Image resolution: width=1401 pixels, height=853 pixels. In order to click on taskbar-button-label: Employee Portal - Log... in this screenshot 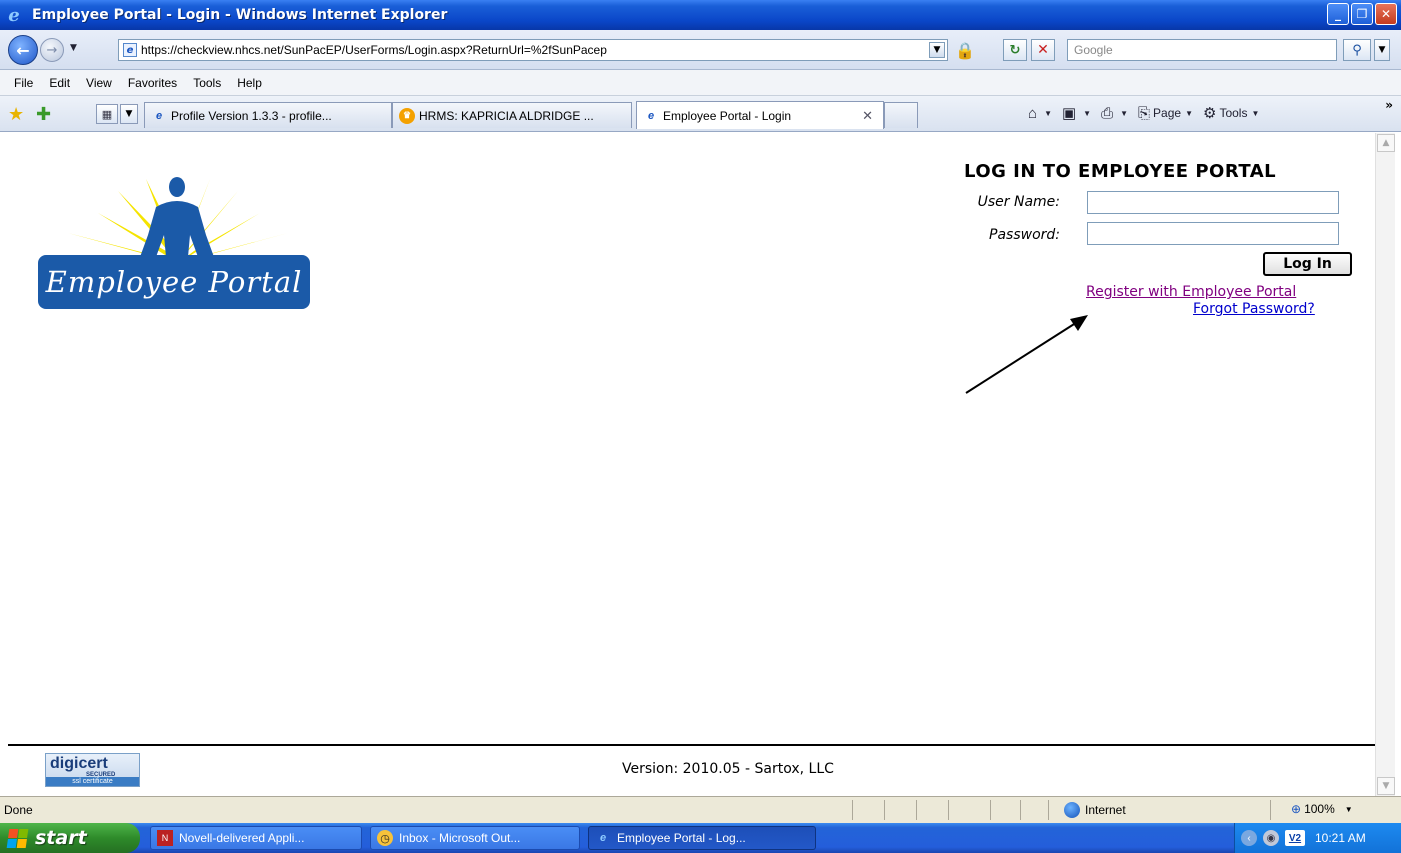, I will do `click(681, 838)`.